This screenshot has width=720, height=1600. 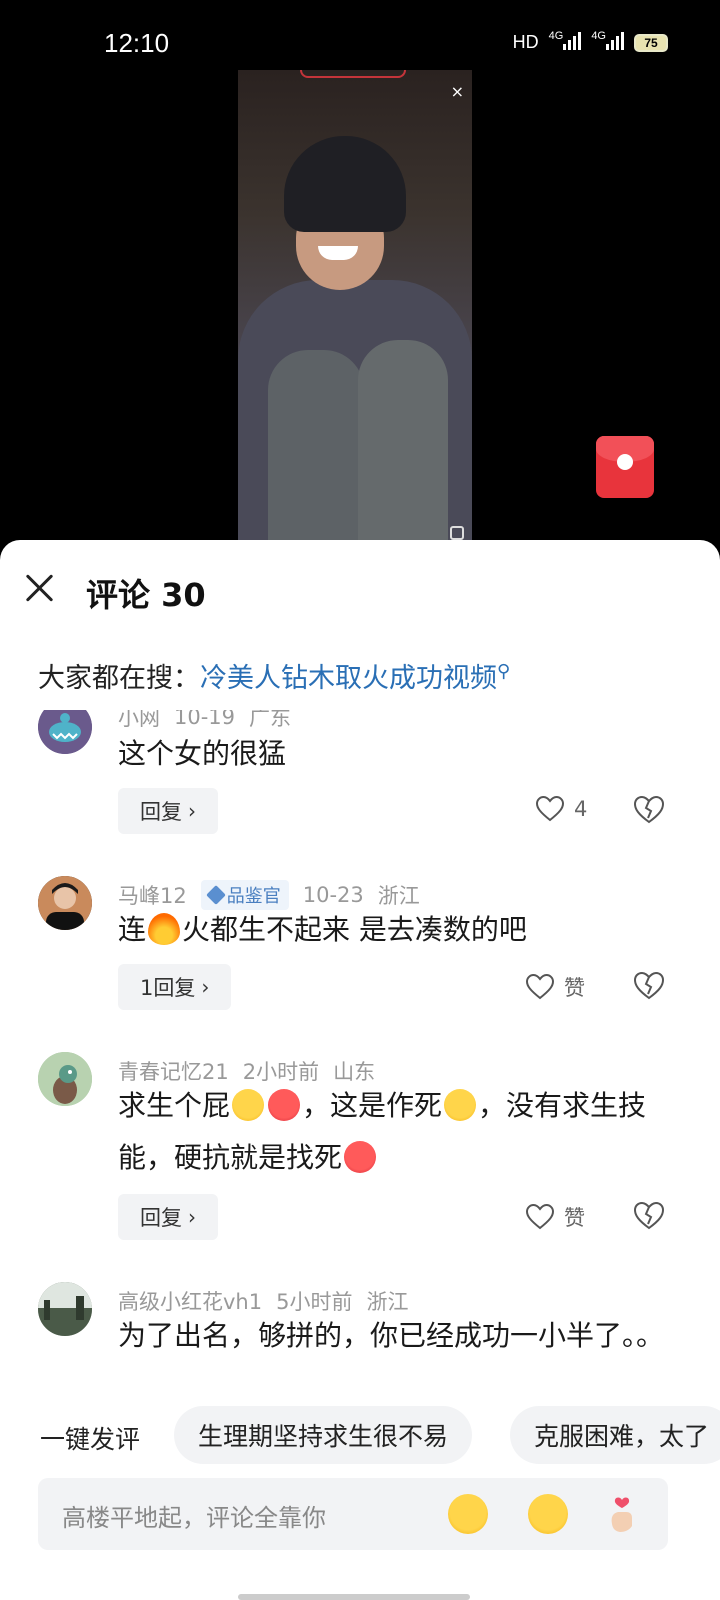 I want to click on trending-search-prefix: 大家都在搜：, so click(x=119, y=678).